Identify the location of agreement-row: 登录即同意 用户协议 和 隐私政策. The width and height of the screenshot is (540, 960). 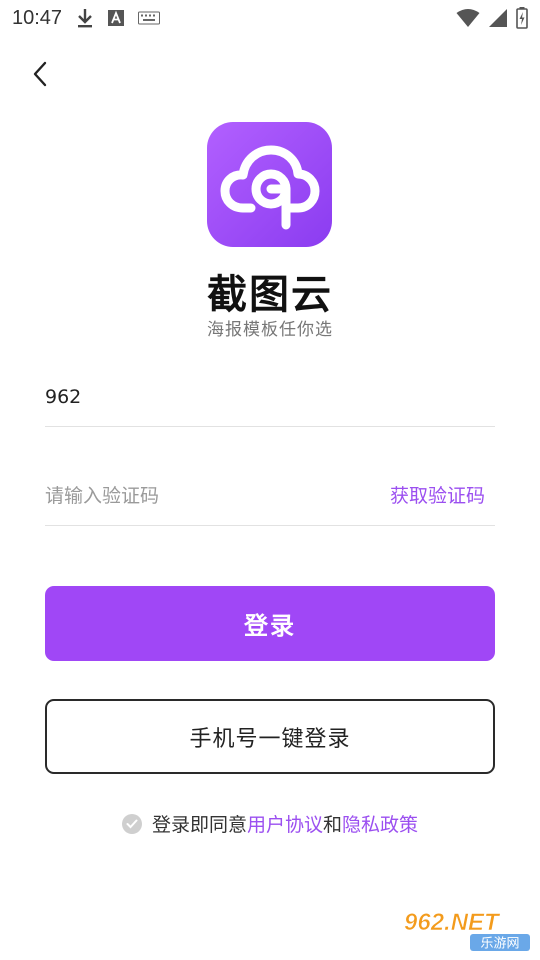
(270, 823).